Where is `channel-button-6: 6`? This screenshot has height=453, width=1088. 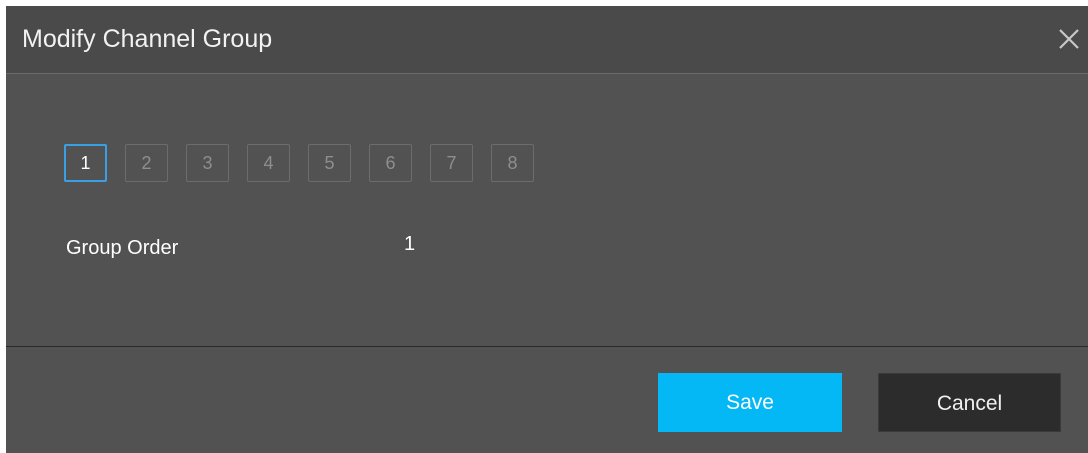
channel-button-6: 6 is located at coordinates (390, 163).